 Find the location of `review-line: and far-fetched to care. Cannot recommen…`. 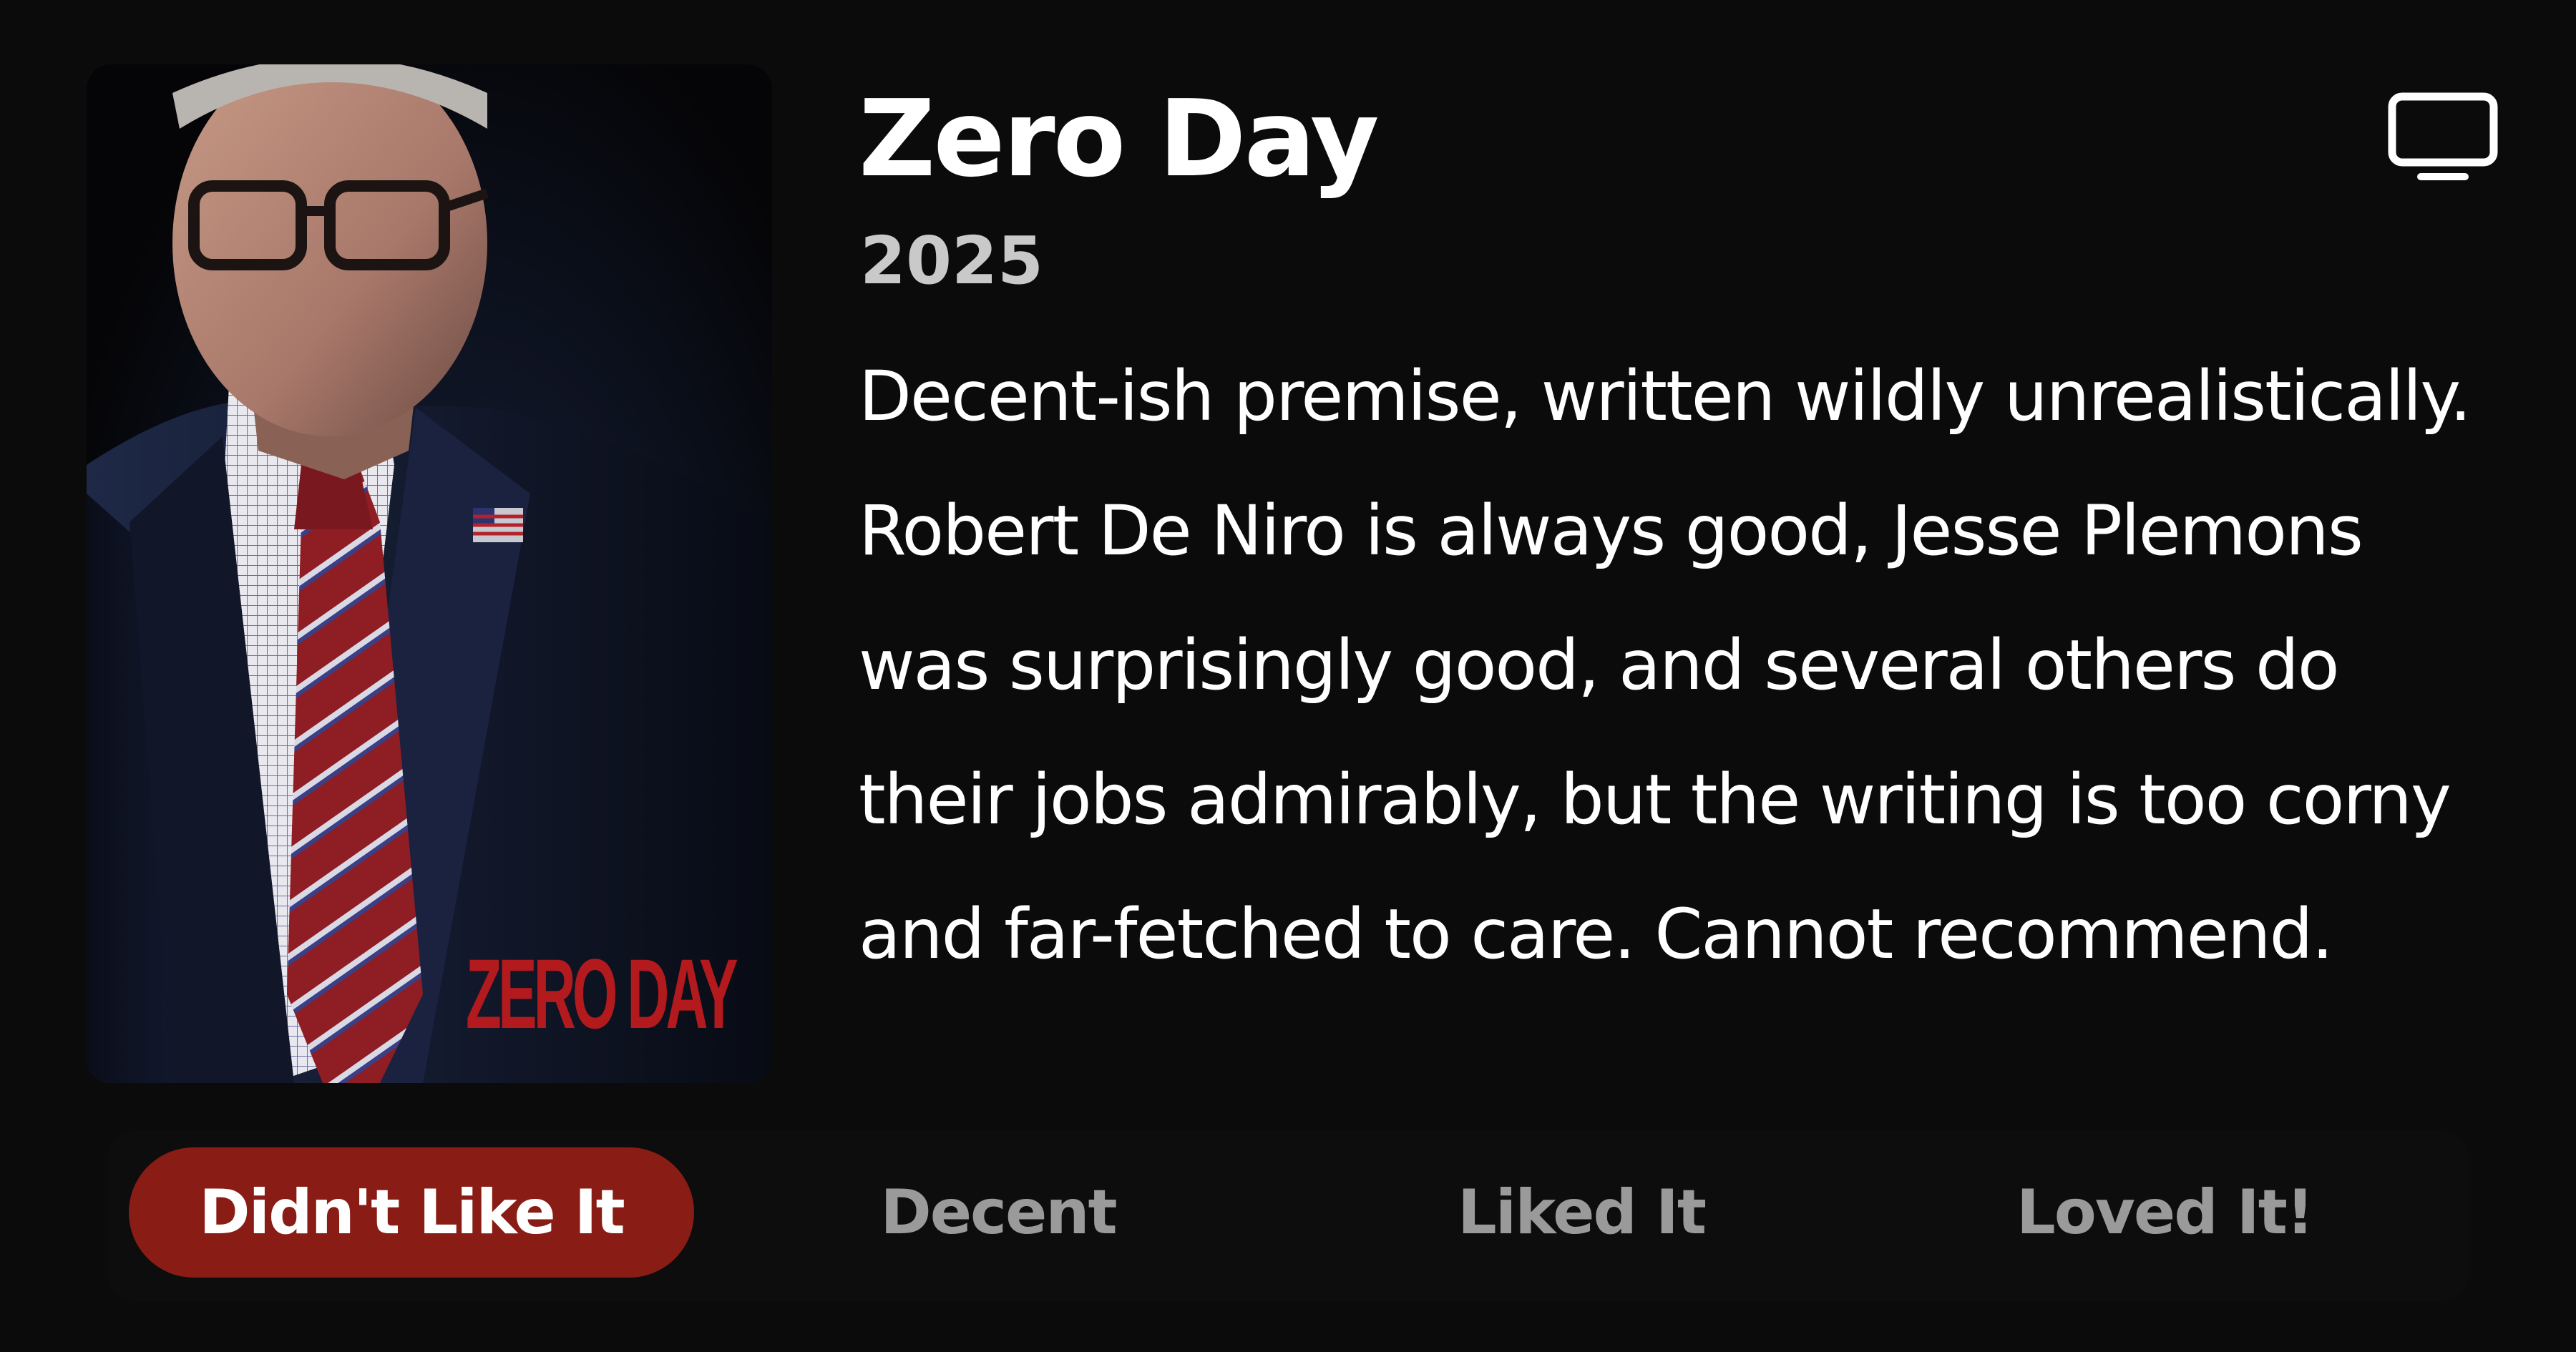

review-line: and far-fetched to care. Cannot recommen… is located at coordinates (1596, 934).